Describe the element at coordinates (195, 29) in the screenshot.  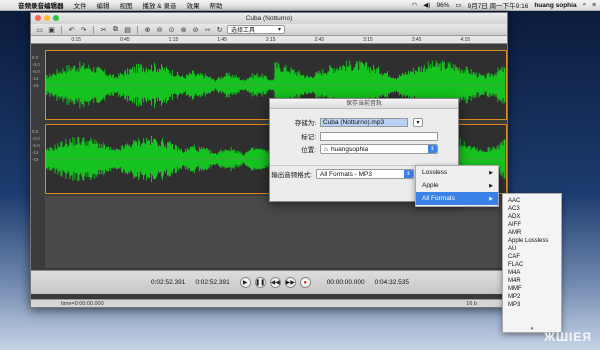
I see `zoom-full-icon: ⊘` at that location.